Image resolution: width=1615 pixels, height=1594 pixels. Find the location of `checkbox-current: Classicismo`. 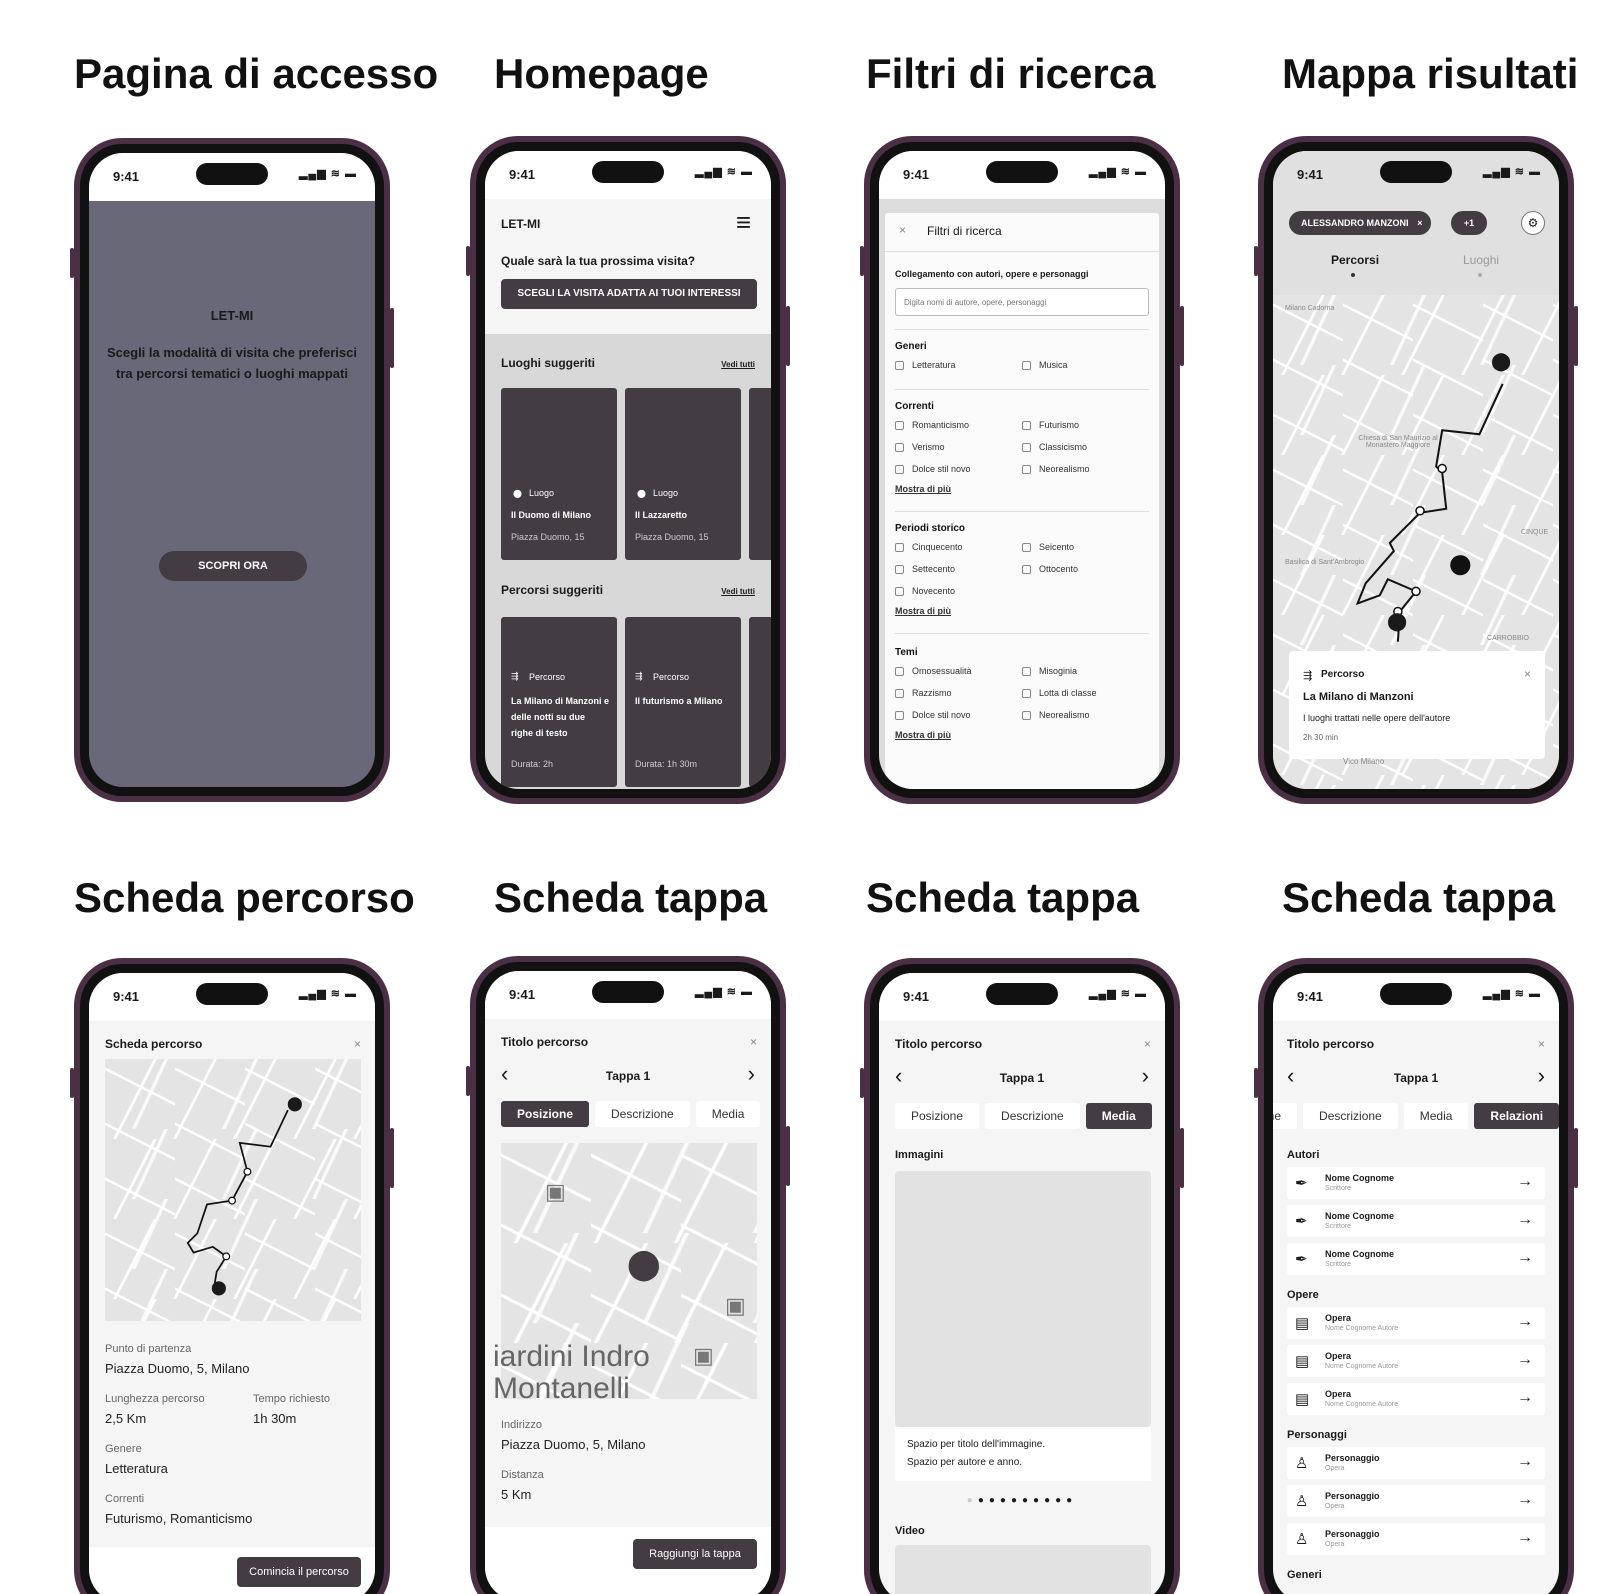

checkbox-current: Classicismo is located at coordinates (1085, 447).